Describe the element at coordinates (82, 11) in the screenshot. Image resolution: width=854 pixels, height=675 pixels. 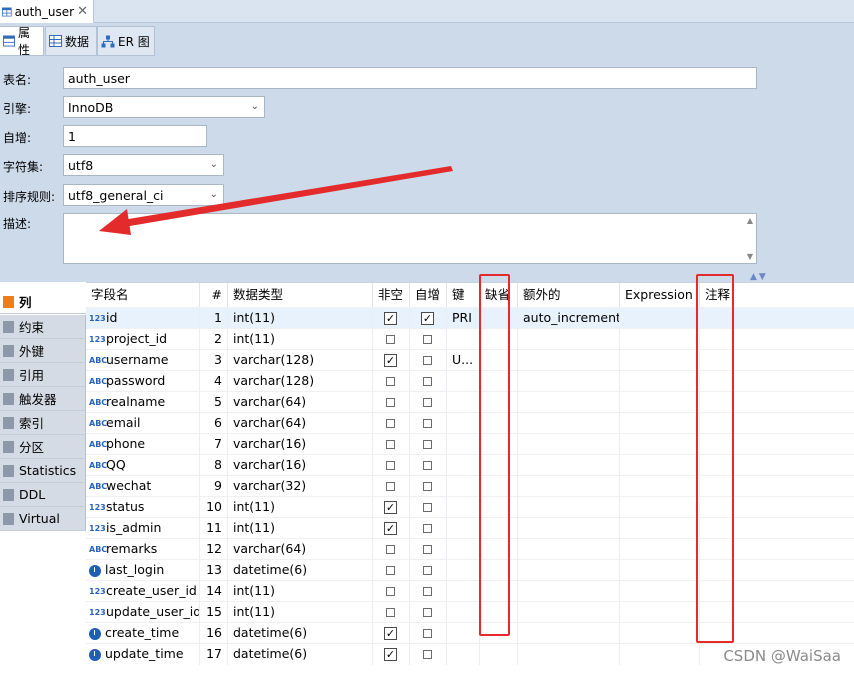
I see `close-icon: ✕` at that location.